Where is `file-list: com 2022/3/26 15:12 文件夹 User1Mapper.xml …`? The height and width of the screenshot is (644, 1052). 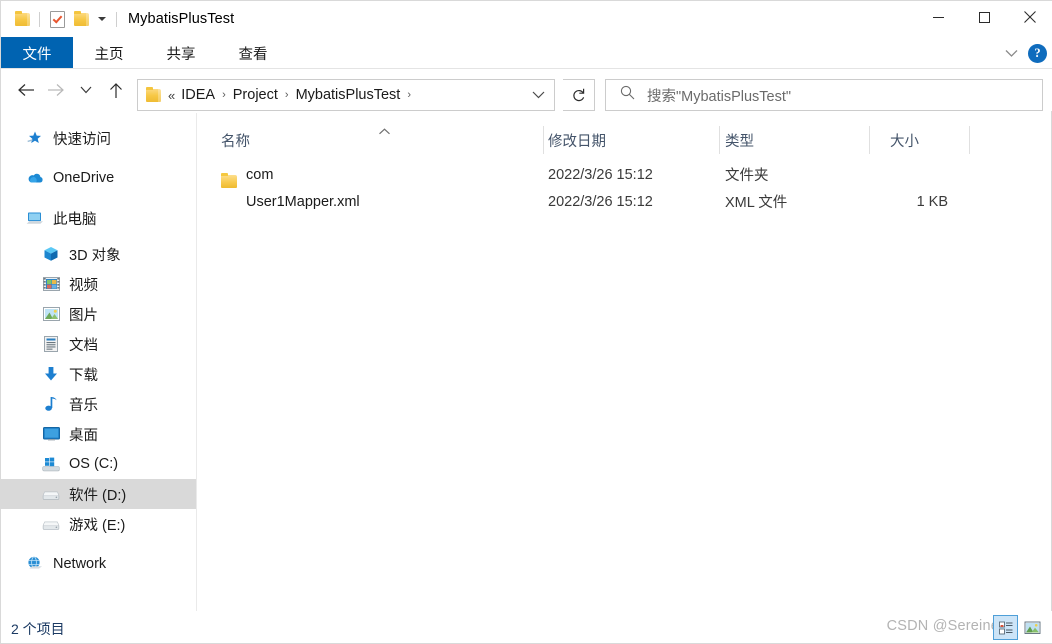 file-list: com 2022/3/26 15:12 文件夹 User1Mapper.xml … is located at coordinates (625, 188).